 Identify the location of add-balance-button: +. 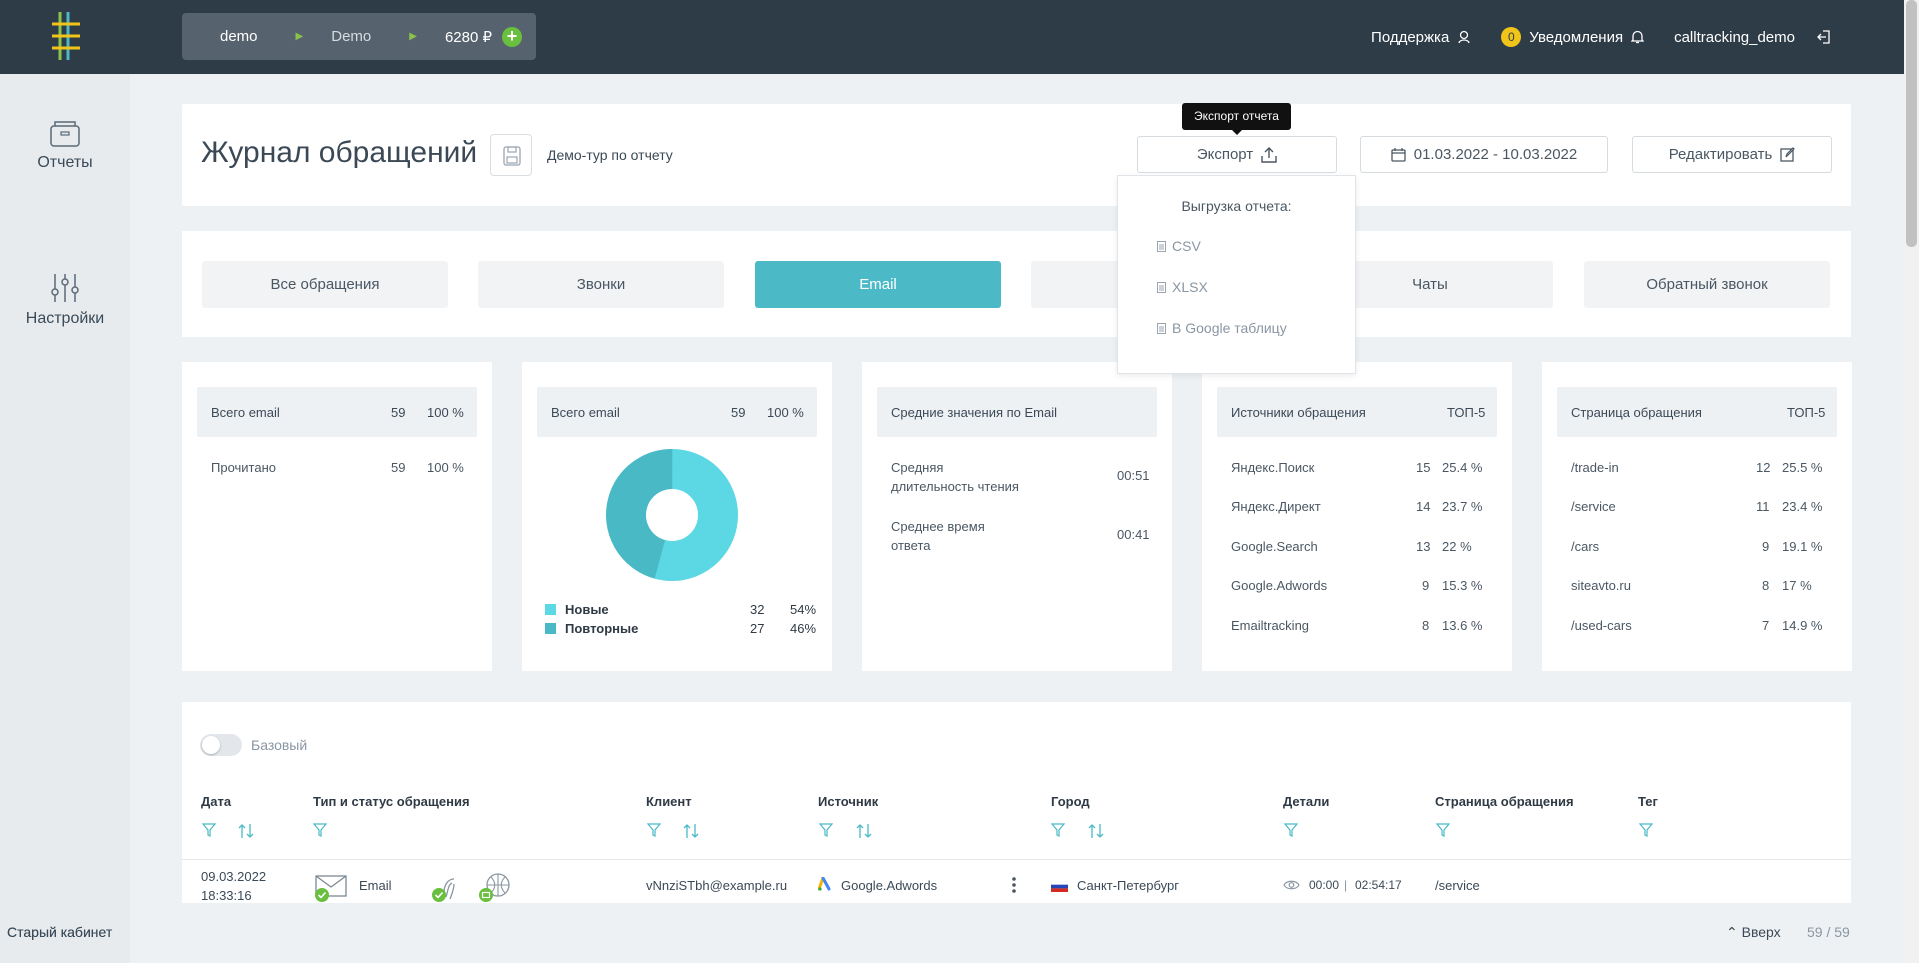
(512, 36).